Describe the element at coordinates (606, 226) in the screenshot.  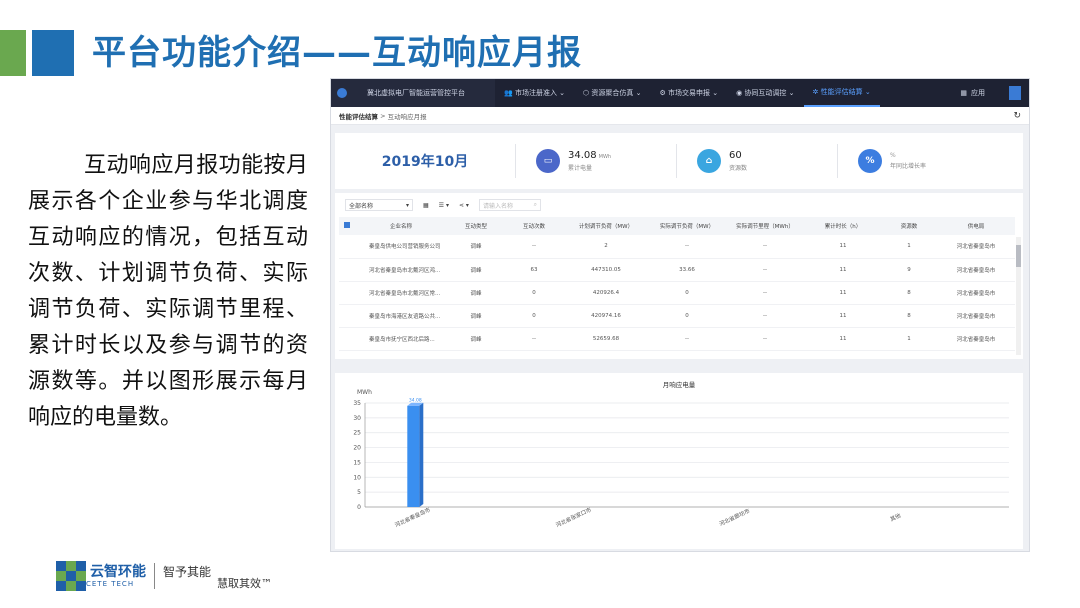
I see `column-header: 计划调节负荷（MW）` at that location.